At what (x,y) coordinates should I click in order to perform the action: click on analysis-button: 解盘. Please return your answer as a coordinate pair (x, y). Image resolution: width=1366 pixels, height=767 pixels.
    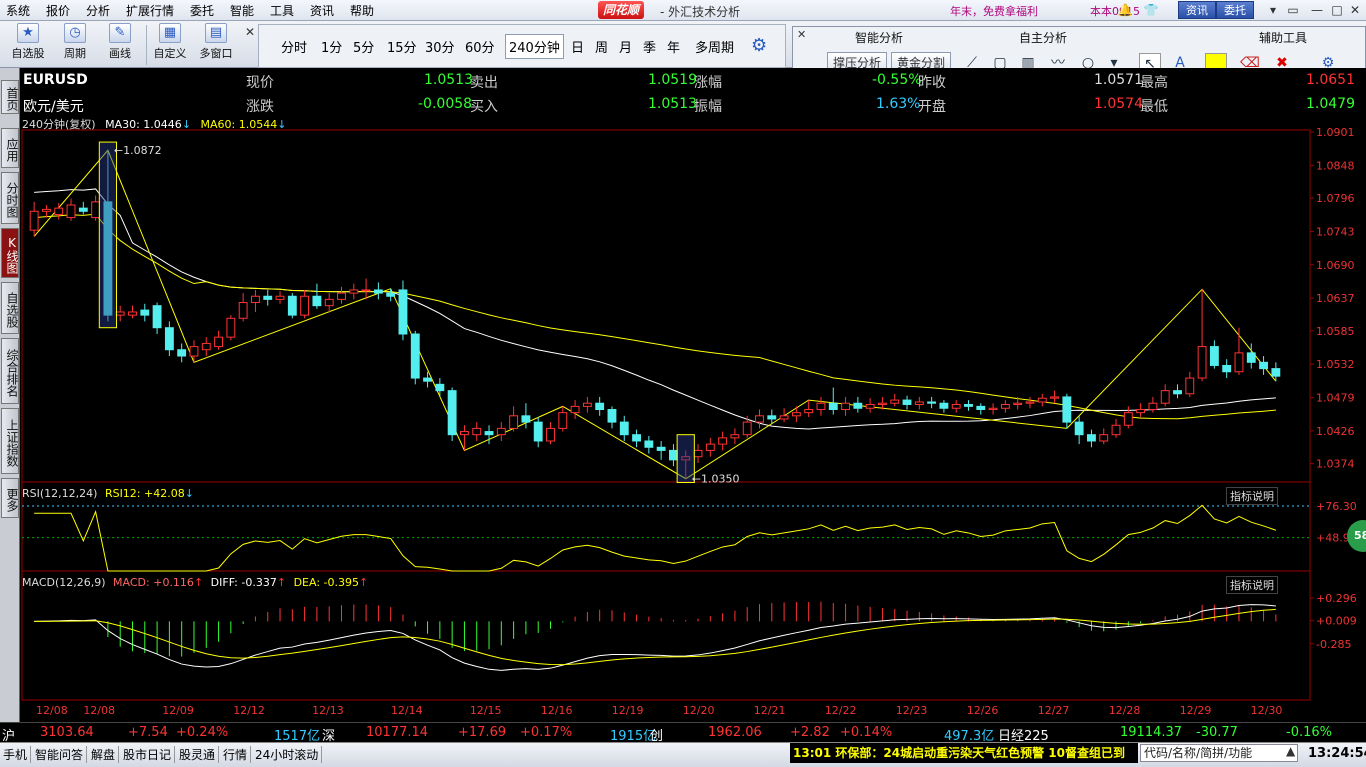
    Looking at the image, I should click on (104, 754).